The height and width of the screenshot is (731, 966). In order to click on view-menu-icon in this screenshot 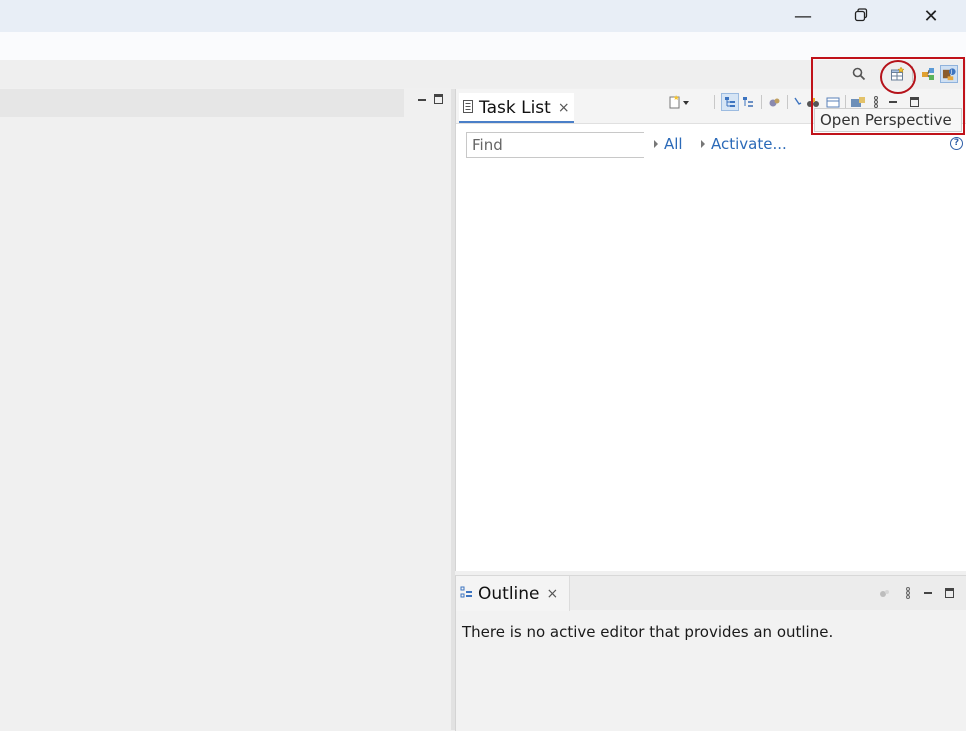, I will do `click(908, 593)`.